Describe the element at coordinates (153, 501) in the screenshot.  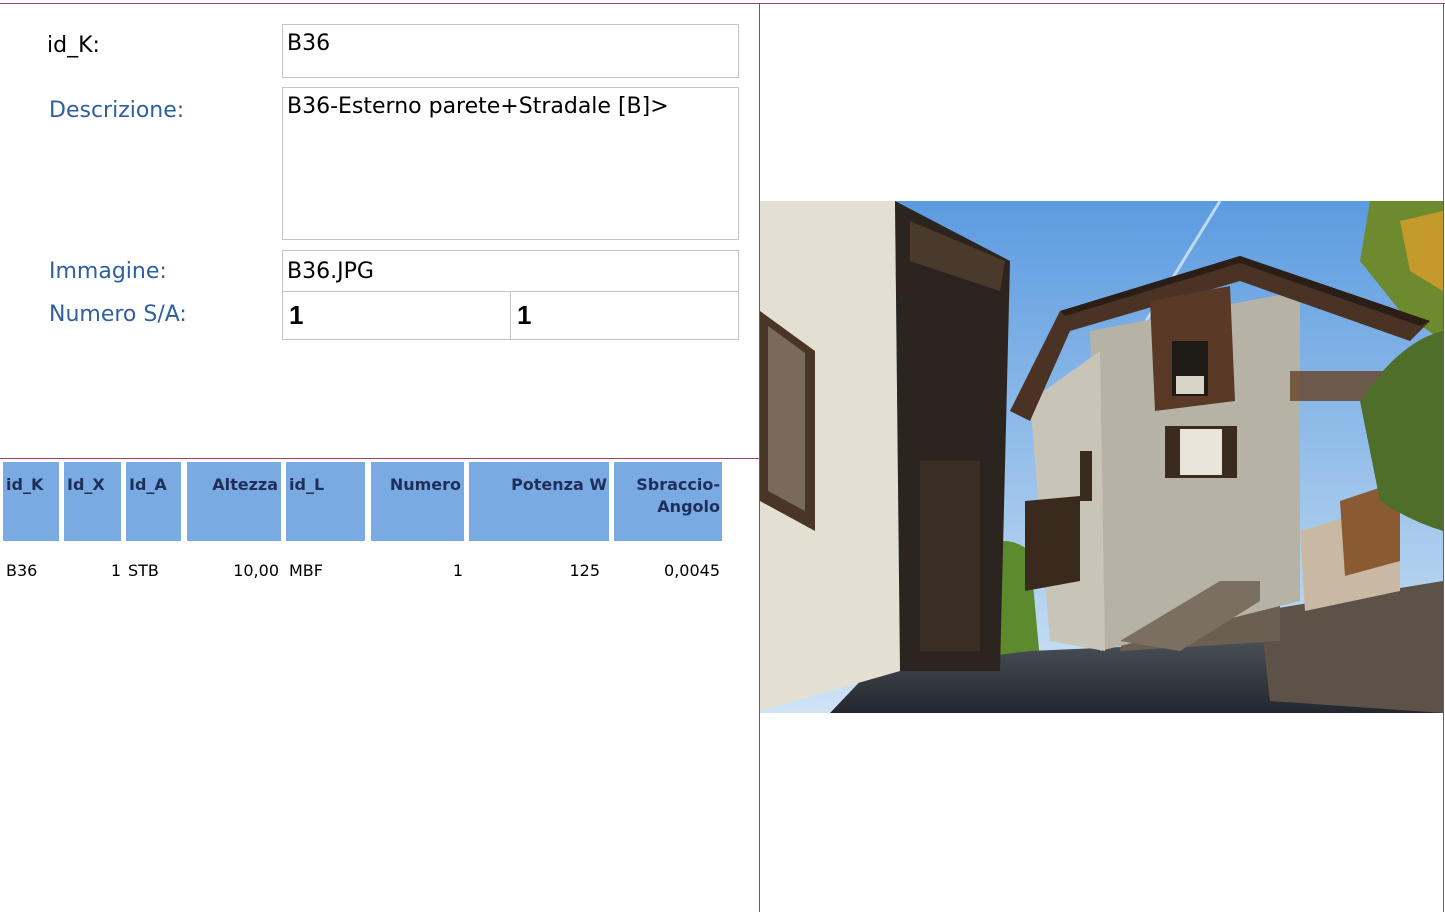
I see `col-header-id-a: Id_A` at that location.